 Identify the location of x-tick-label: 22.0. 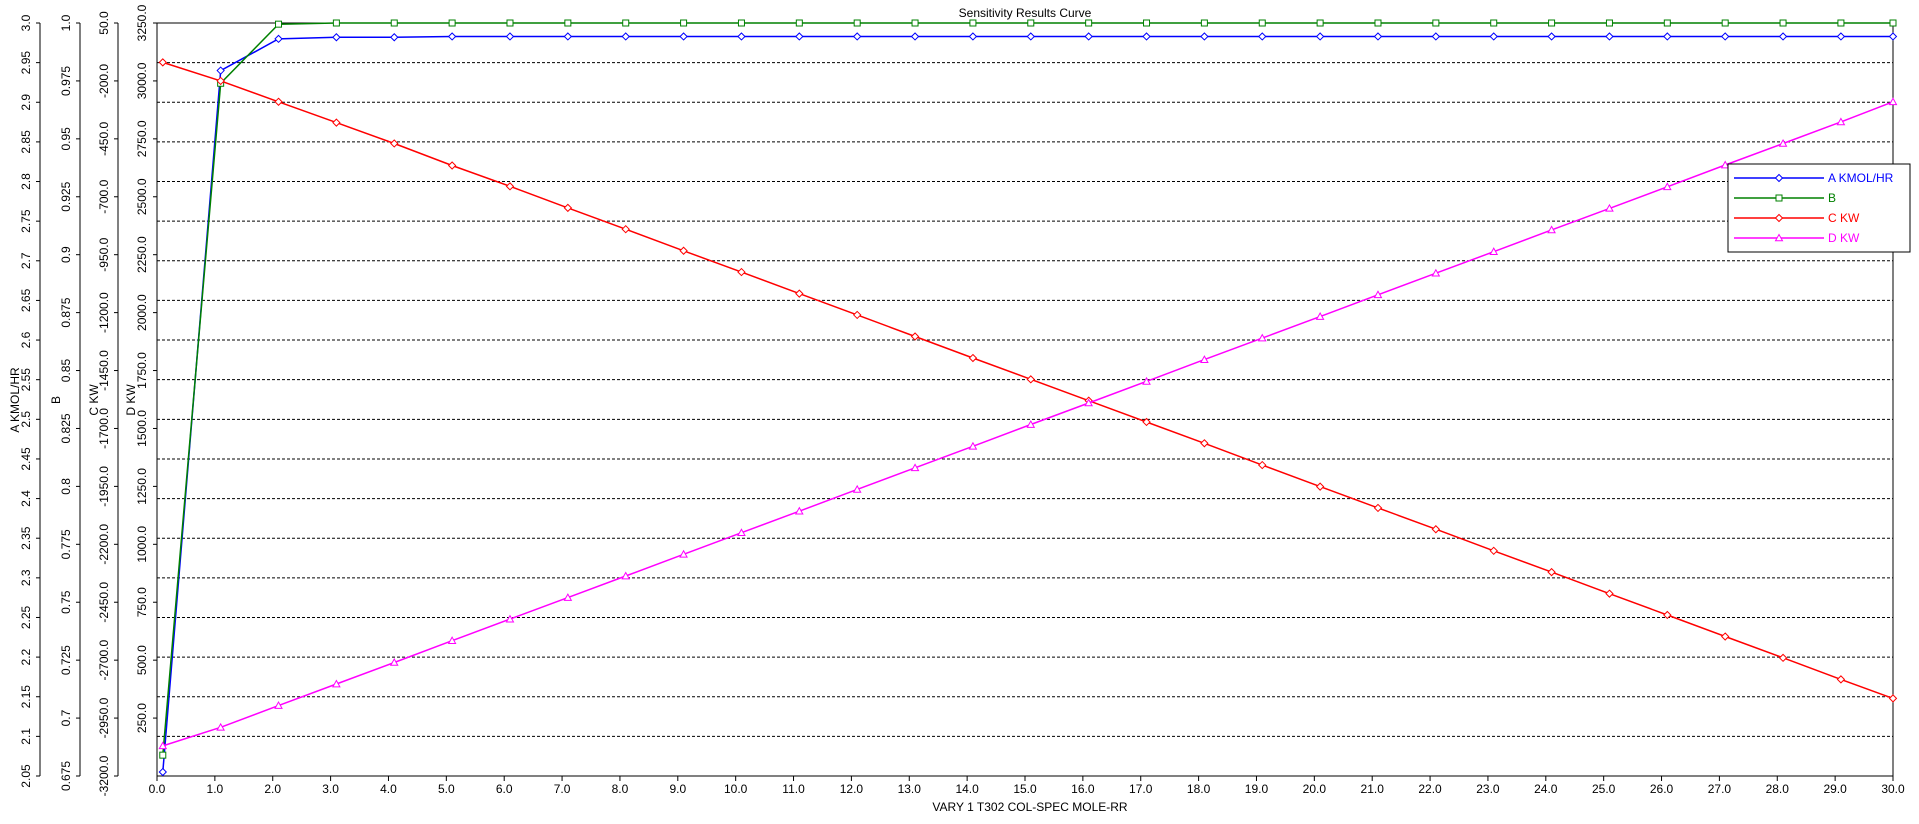
(1430, 789).